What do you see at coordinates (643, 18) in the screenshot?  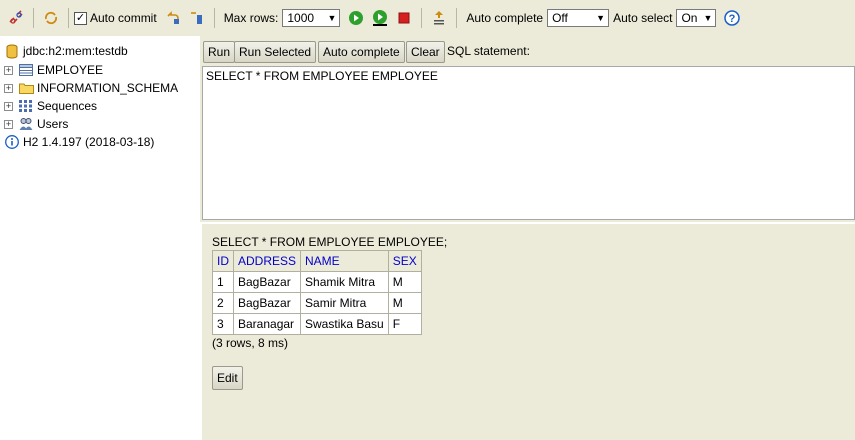 I see `auto-select-label: Auto select` at bounding box center [643, 18].